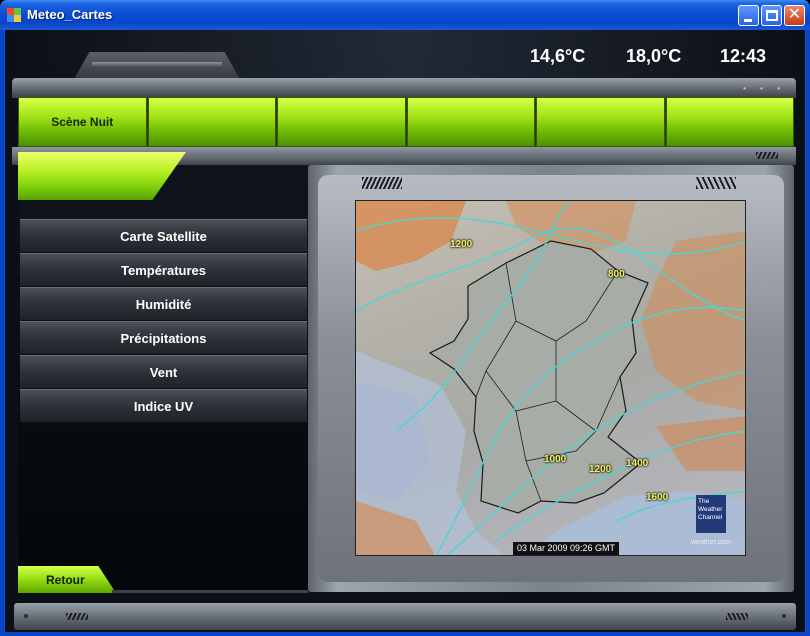 The height and width of the screenshot is (636, 810). I want to click on grip-decor-left, so click(382, 183).